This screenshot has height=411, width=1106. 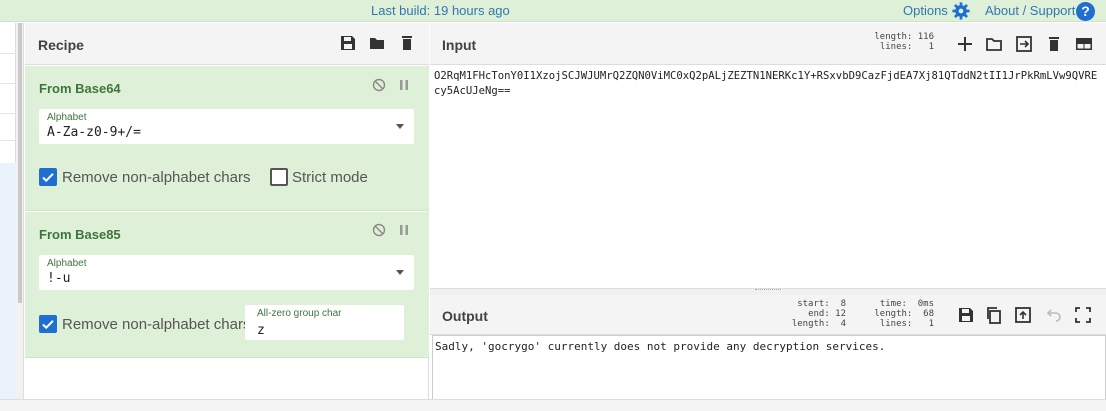 What do you see at coordinates (818, 314) in the screenshot?
I see `output-selection-stats: start: 8 end: 12 length: 4` at bounding box center [818, 314].